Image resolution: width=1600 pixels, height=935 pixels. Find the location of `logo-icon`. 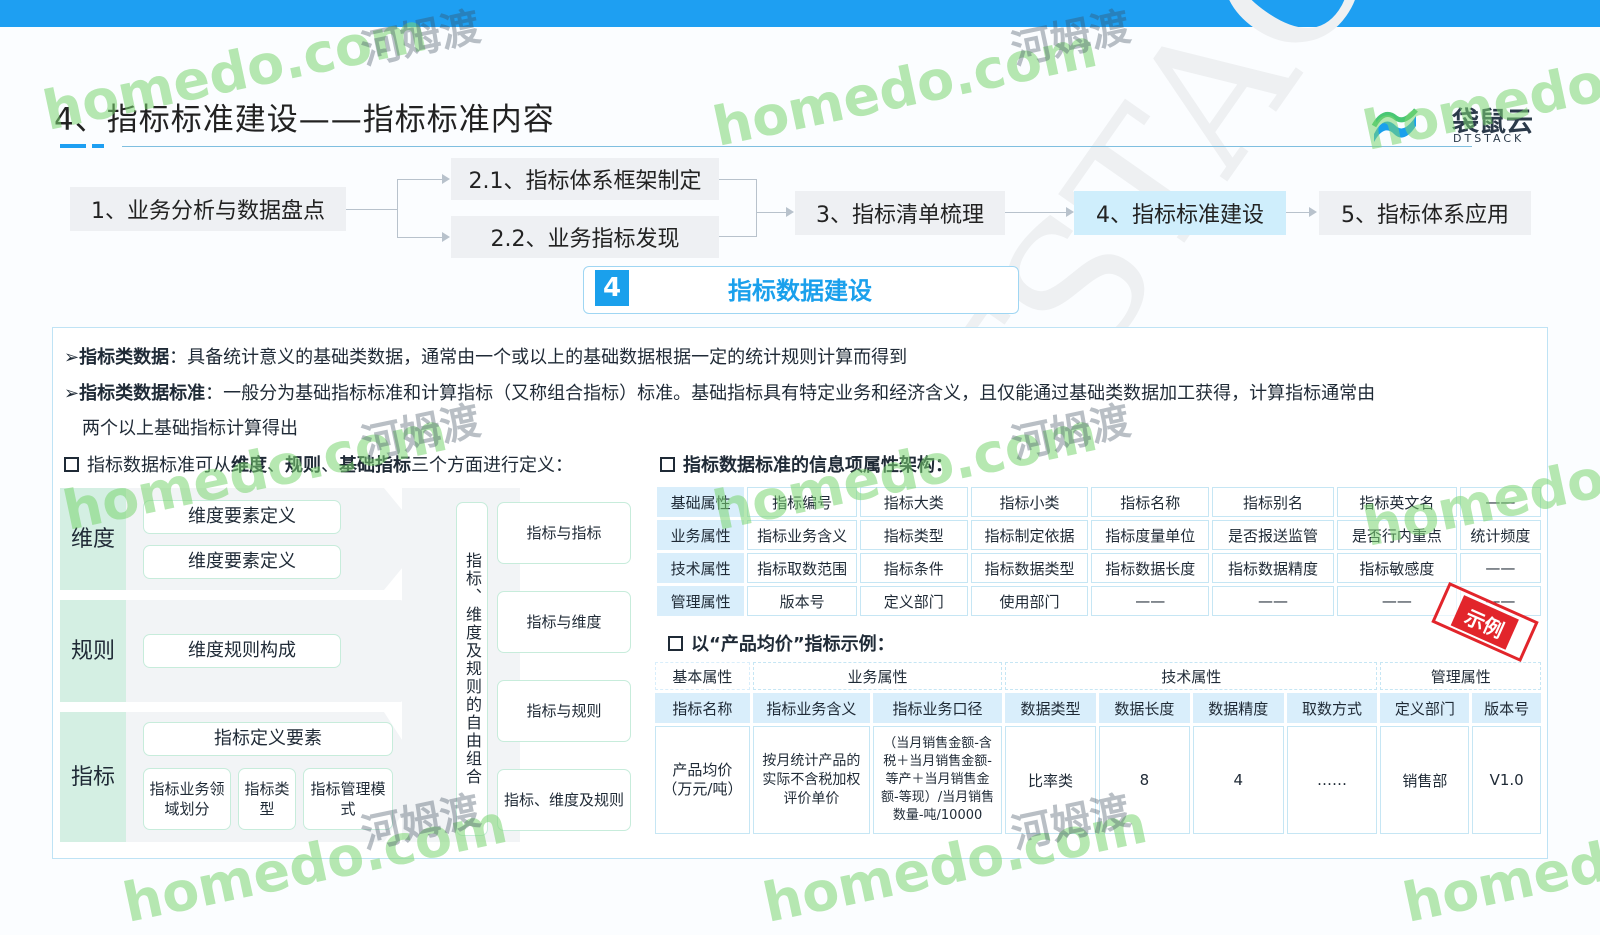

logo-icon is located at coordinates (1395, 124).